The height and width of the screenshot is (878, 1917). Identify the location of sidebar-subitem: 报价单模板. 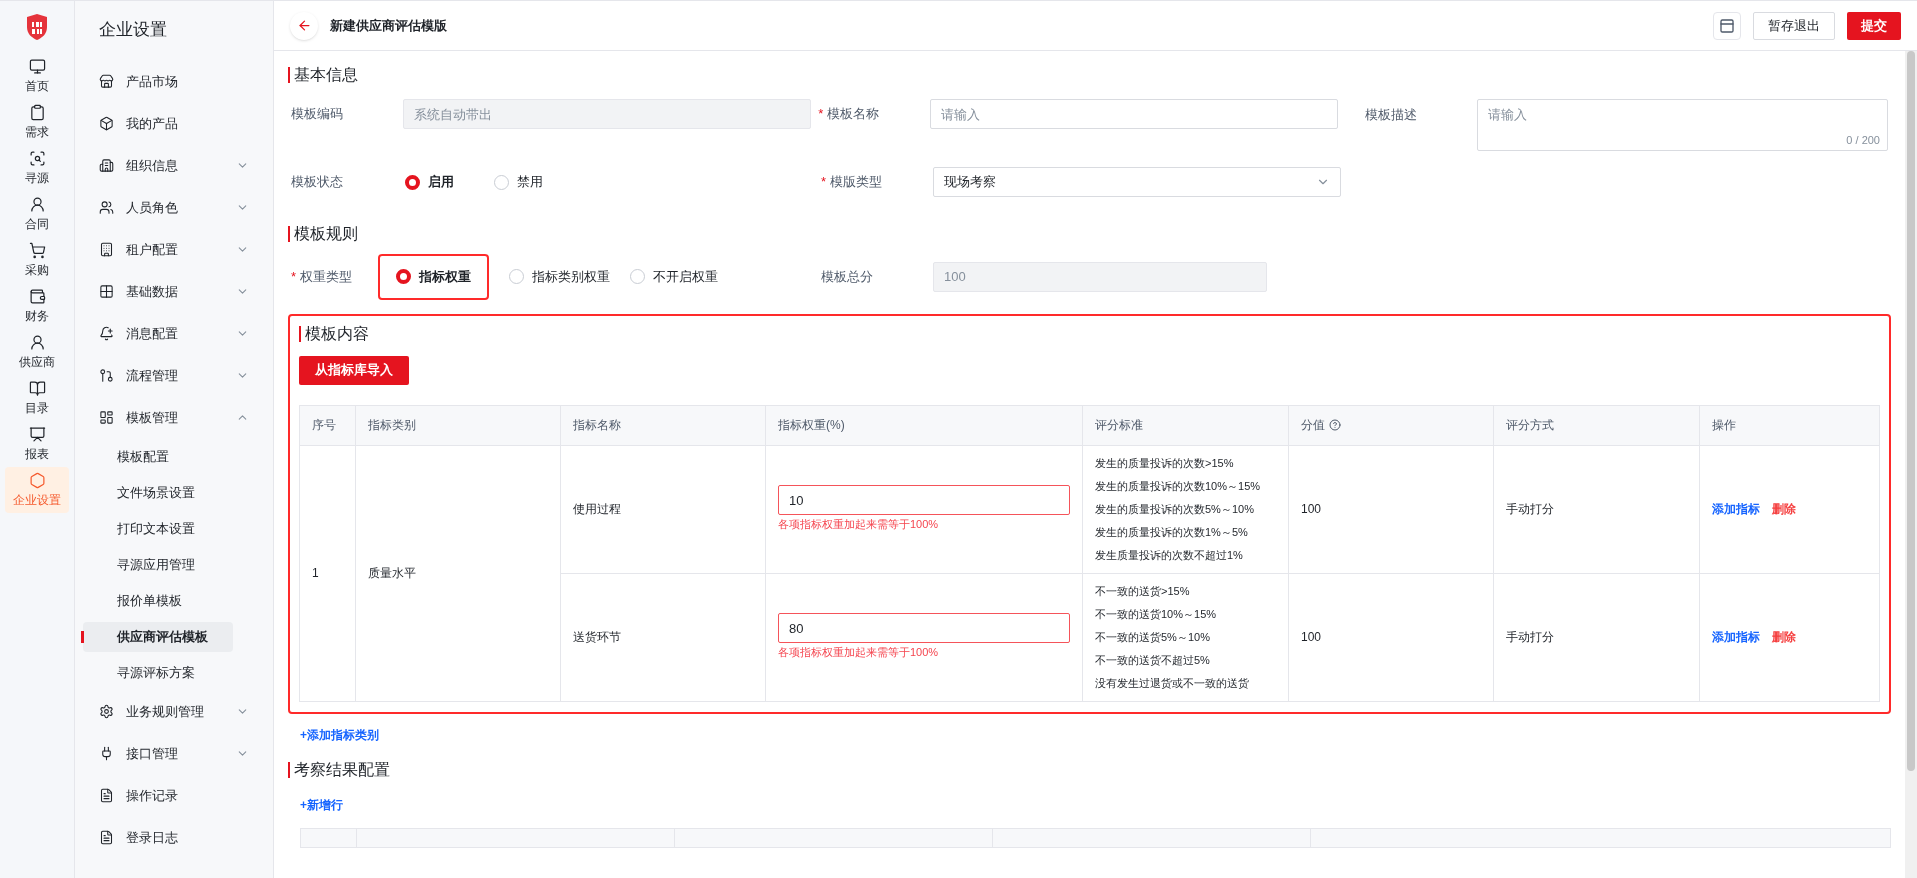
(158, 600).